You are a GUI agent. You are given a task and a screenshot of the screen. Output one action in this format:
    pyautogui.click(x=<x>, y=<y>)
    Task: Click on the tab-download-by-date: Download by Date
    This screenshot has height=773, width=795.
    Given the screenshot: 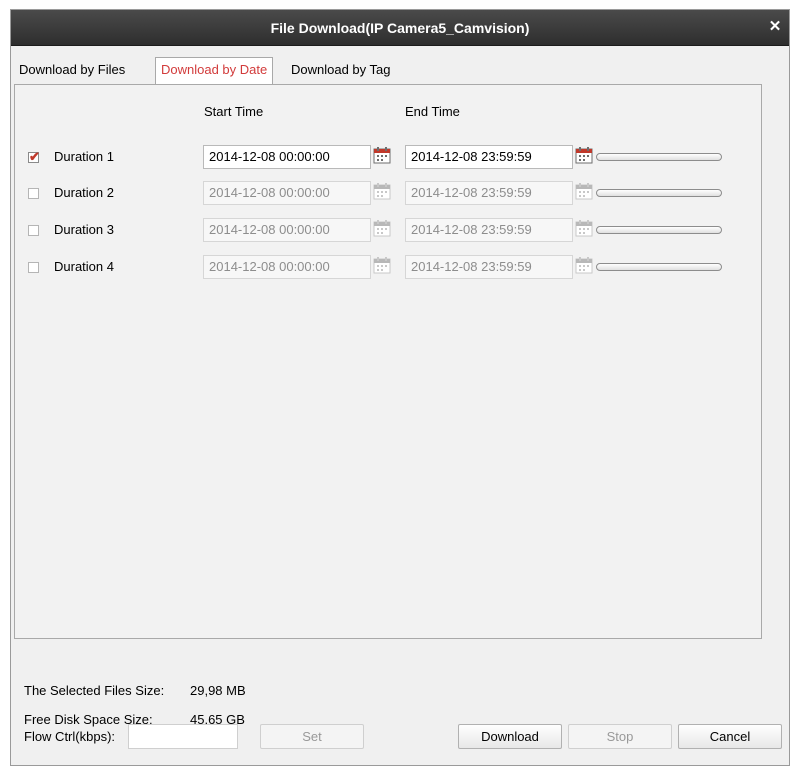 What is the action you would take?
    pyautogui.click(x=214, y=70)
    